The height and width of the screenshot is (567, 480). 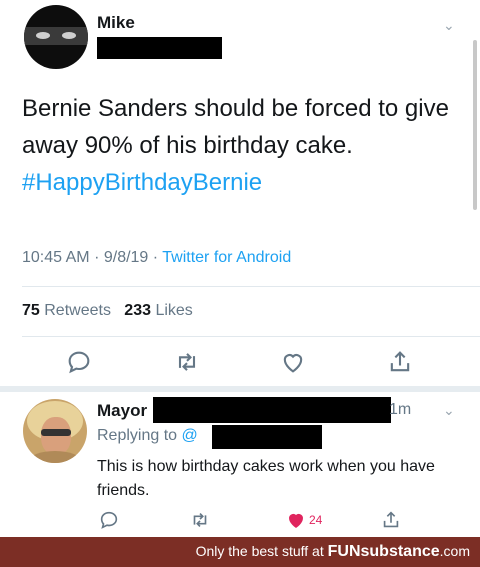 I want to click on avatar-glasses, so click(x=56, y=432).